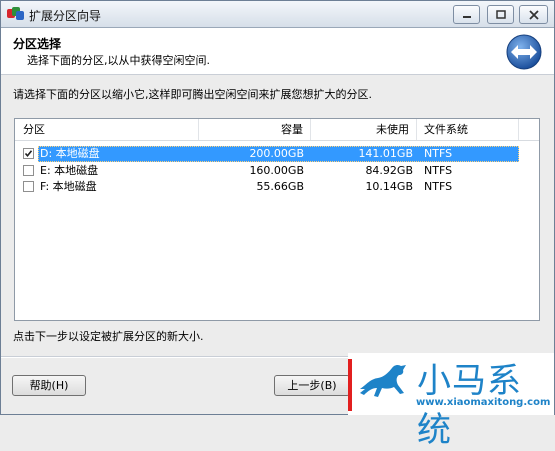 This screenshot has height=451, width=555. Describe the element at coordinates (280, 186) in the screenshot. I see `partition-capacity: 55.66GB` at that location.